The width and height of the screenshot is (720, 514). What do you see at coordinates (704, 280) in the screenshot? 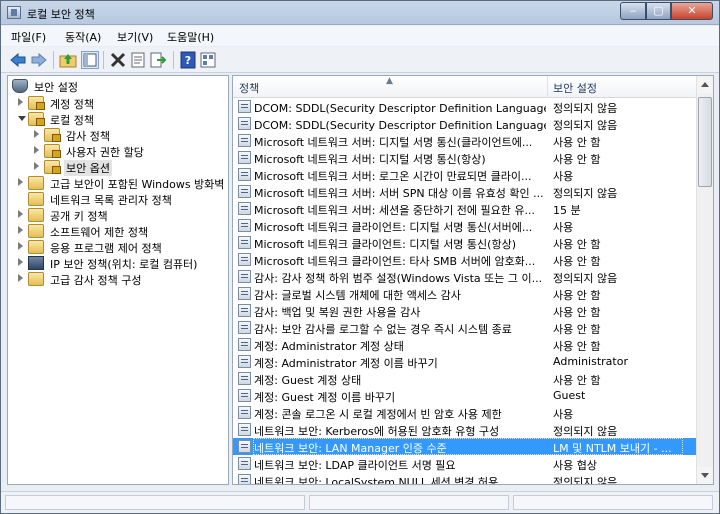
I see `vertical-scrollbar` at bounding box center [704, 280].